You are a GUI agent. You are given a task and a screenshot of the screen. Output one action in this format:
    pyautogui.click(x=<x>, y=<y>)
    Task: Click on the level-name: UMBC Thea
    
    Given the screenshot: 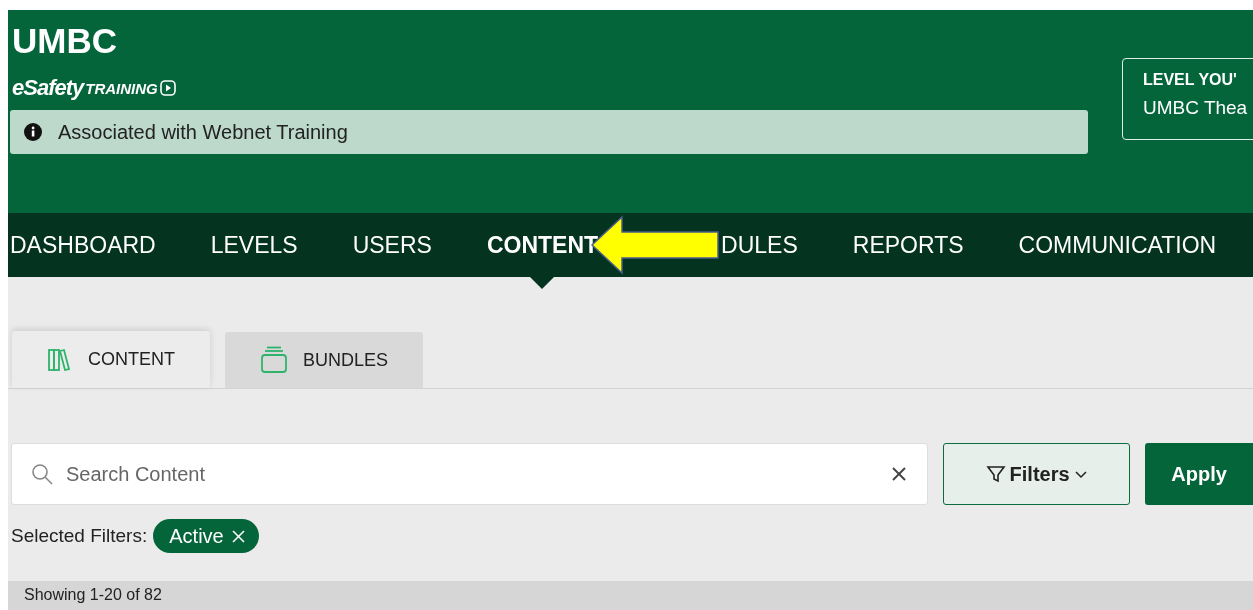 What is the action you would take?
    pyautogui.click(x=1196, y=108)
    